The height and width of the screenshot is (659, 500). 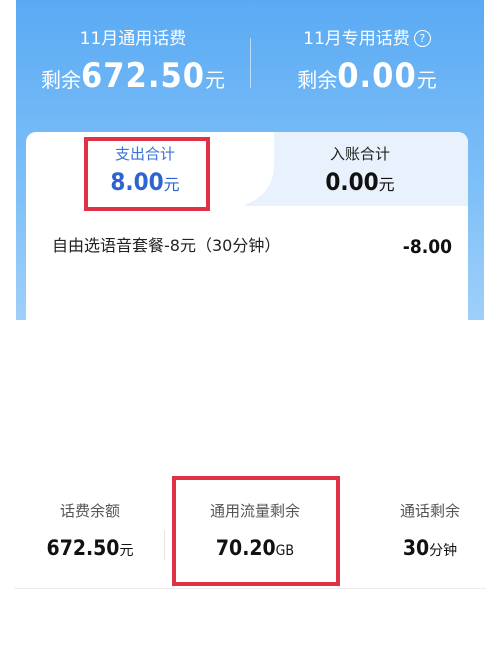 I want to click on special-fee-panel: 11月专用话费? 剩余0.00元, so click(x=367, y=65).